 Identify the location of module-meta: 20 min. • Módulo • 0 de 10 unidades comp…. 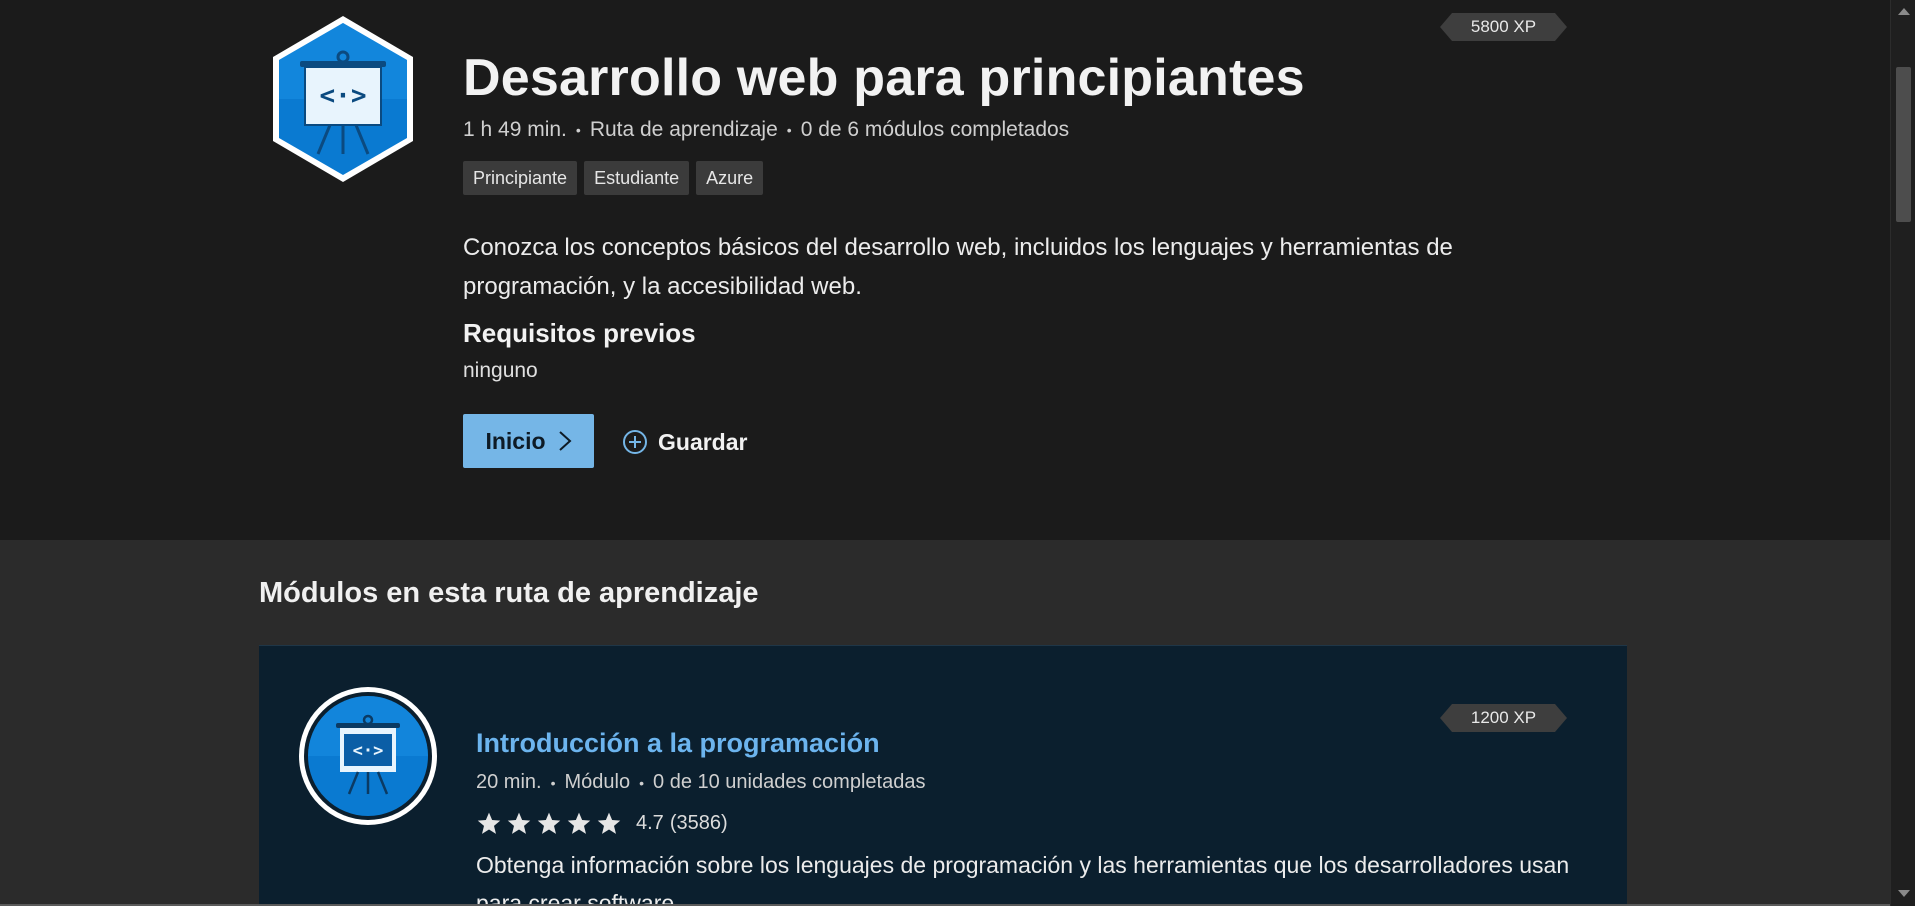
(700, 782).